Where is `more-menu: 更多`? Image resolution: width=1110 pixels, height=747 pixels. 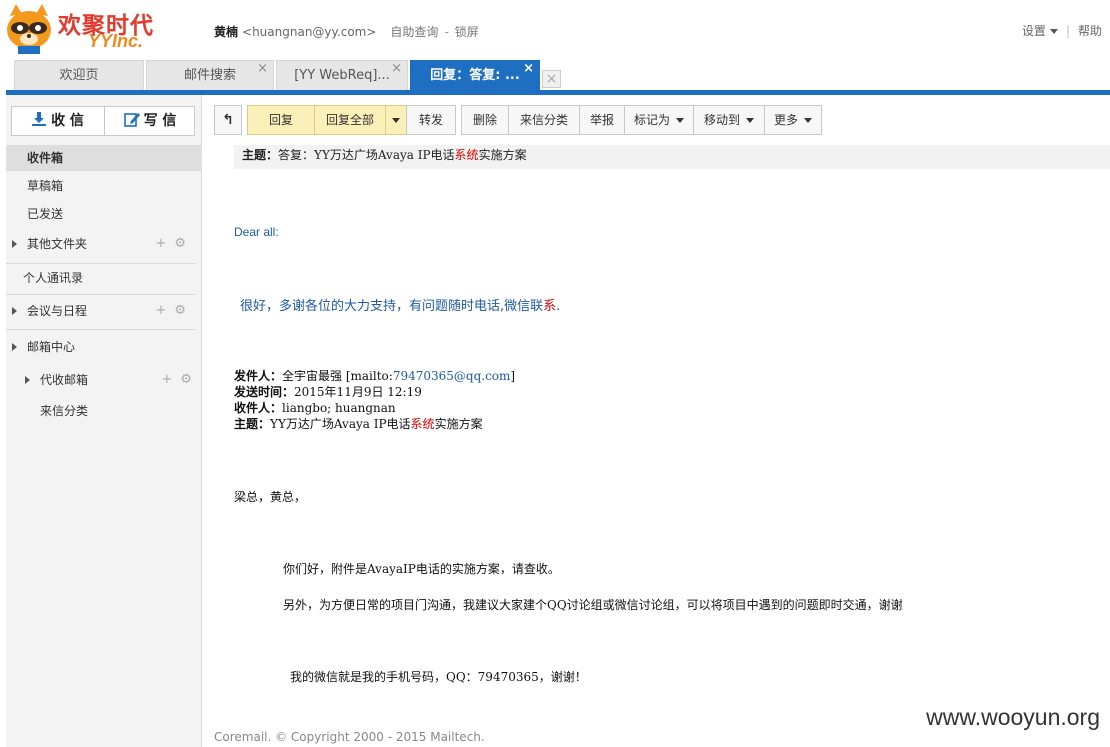 more-menu: 更多 is located at coordinates (793, 120).